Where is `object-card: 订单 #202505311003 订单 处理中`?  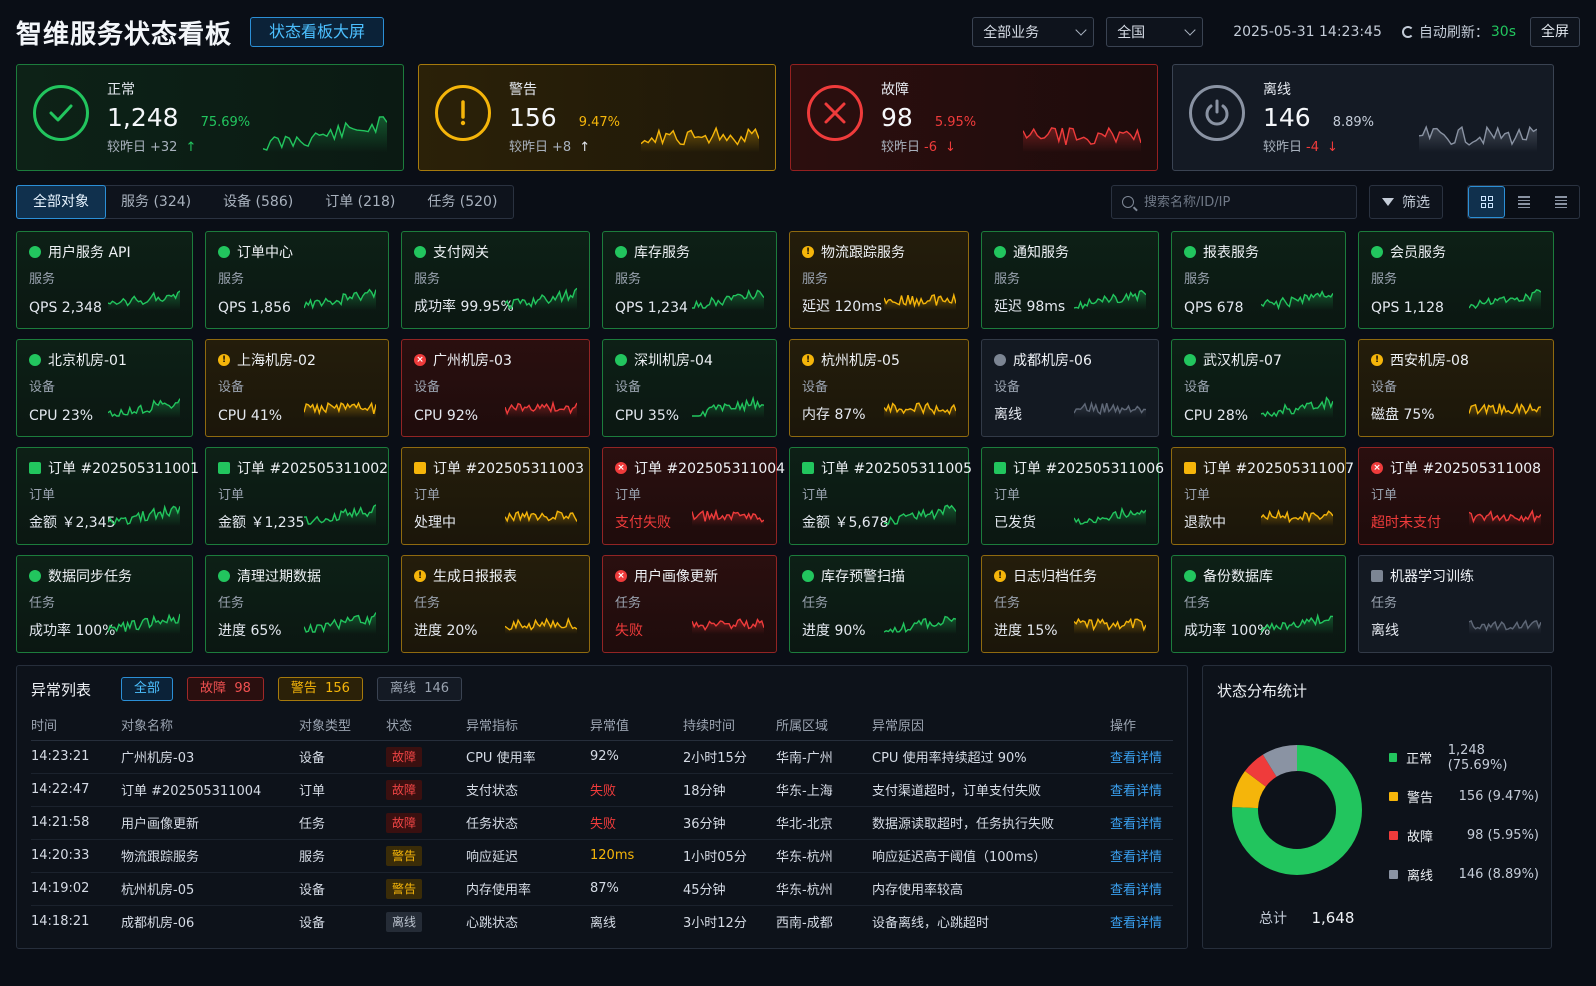 object-card: 订单 #202505311003 订单 处理中 is located at coordinates (495, 496).